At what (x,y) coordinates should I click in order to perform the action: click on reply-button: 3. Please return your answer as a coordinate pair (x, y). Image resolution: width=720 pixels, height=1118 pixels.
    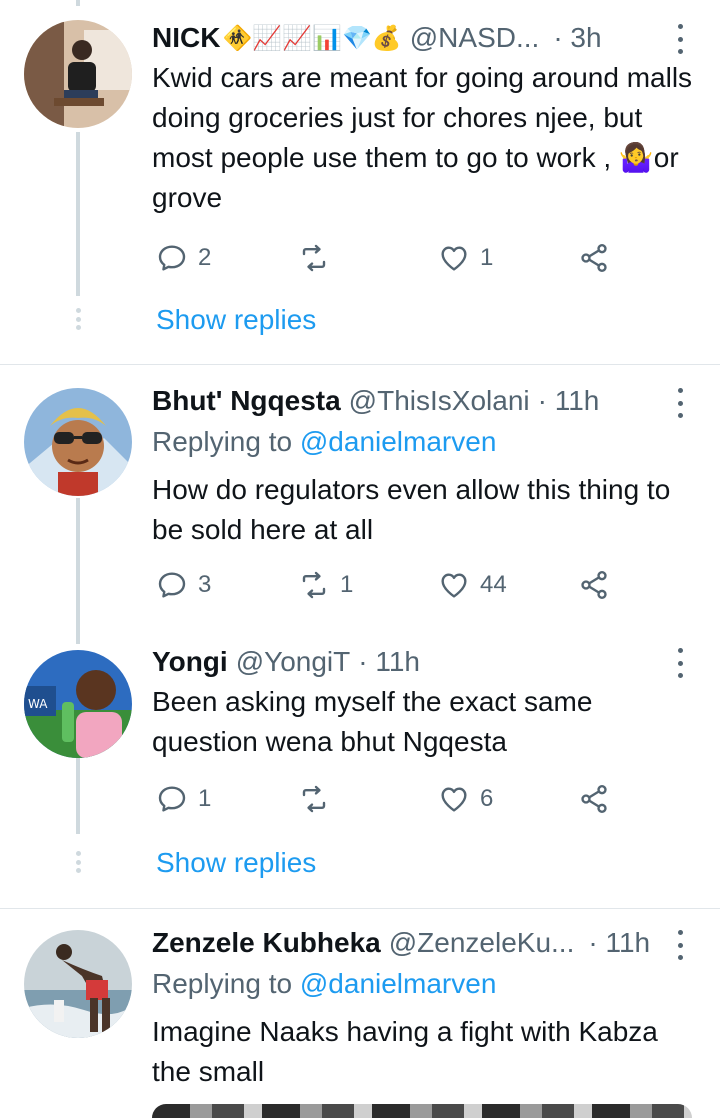
    Looking at the image, I should click on (183, 585).